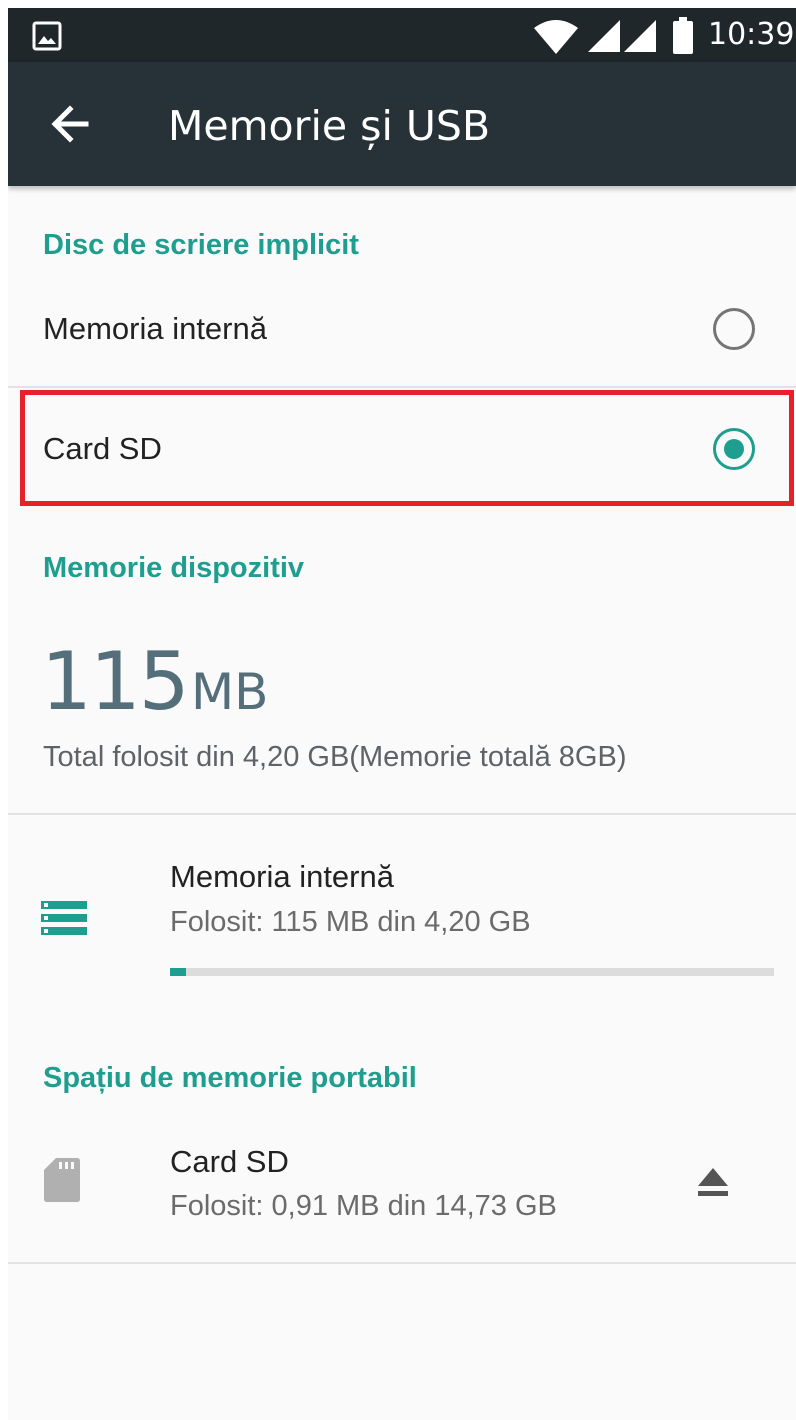 Image resolution: width=796 pixels, height=1420 pixels. I want to click on battery-icon, so click(683, 35).